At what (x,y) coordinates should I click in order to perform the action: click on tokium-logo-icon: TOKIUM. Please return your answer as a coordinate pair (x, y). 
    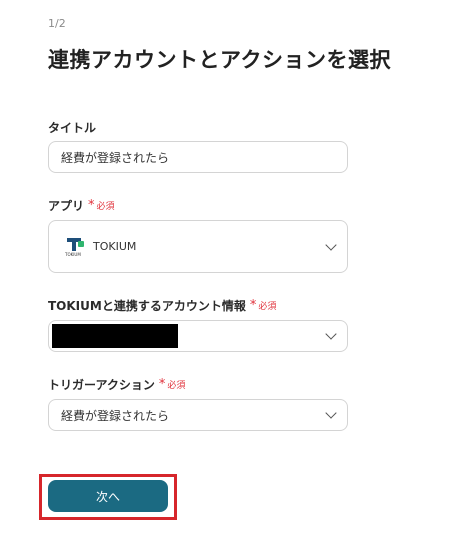
    Looking at the image, I should click on (75, 247).